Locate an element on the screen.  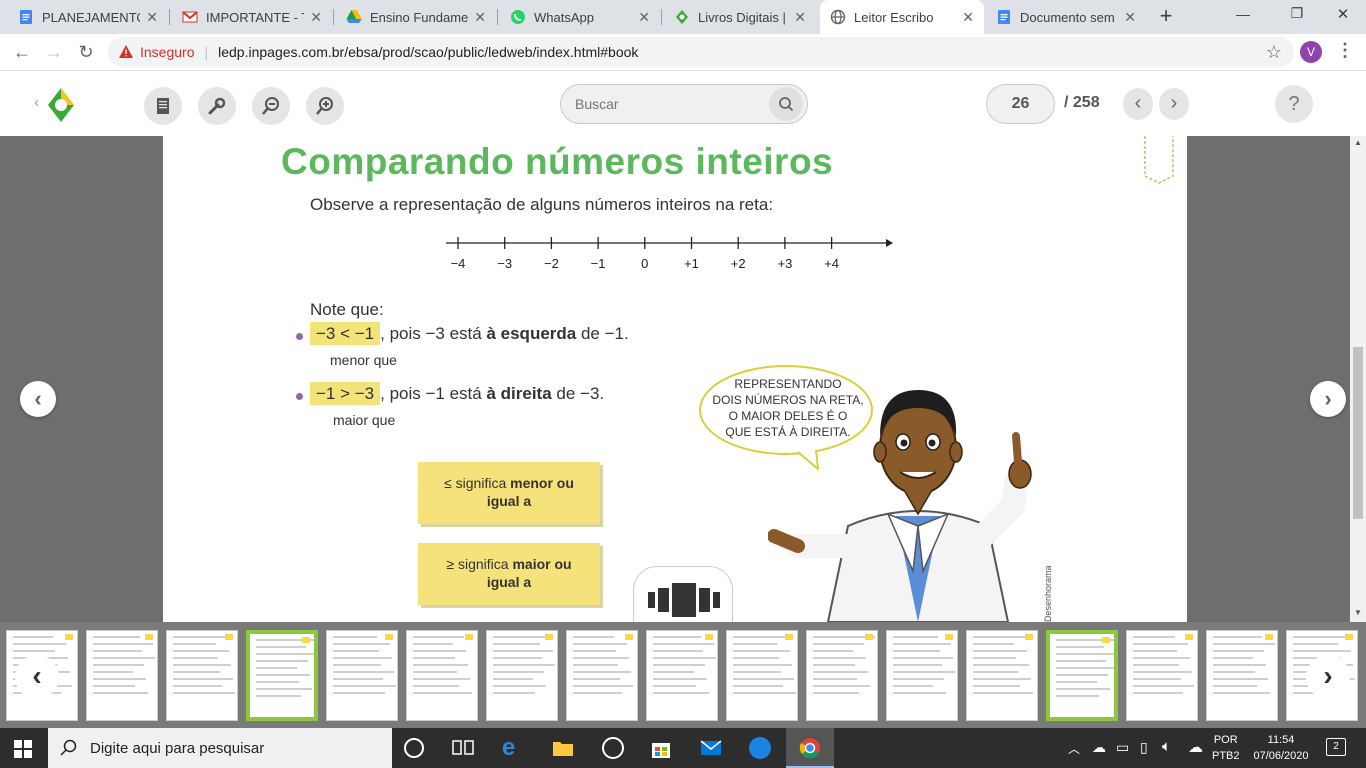
number-line-label: −4 is located at coordinates (458, 263).